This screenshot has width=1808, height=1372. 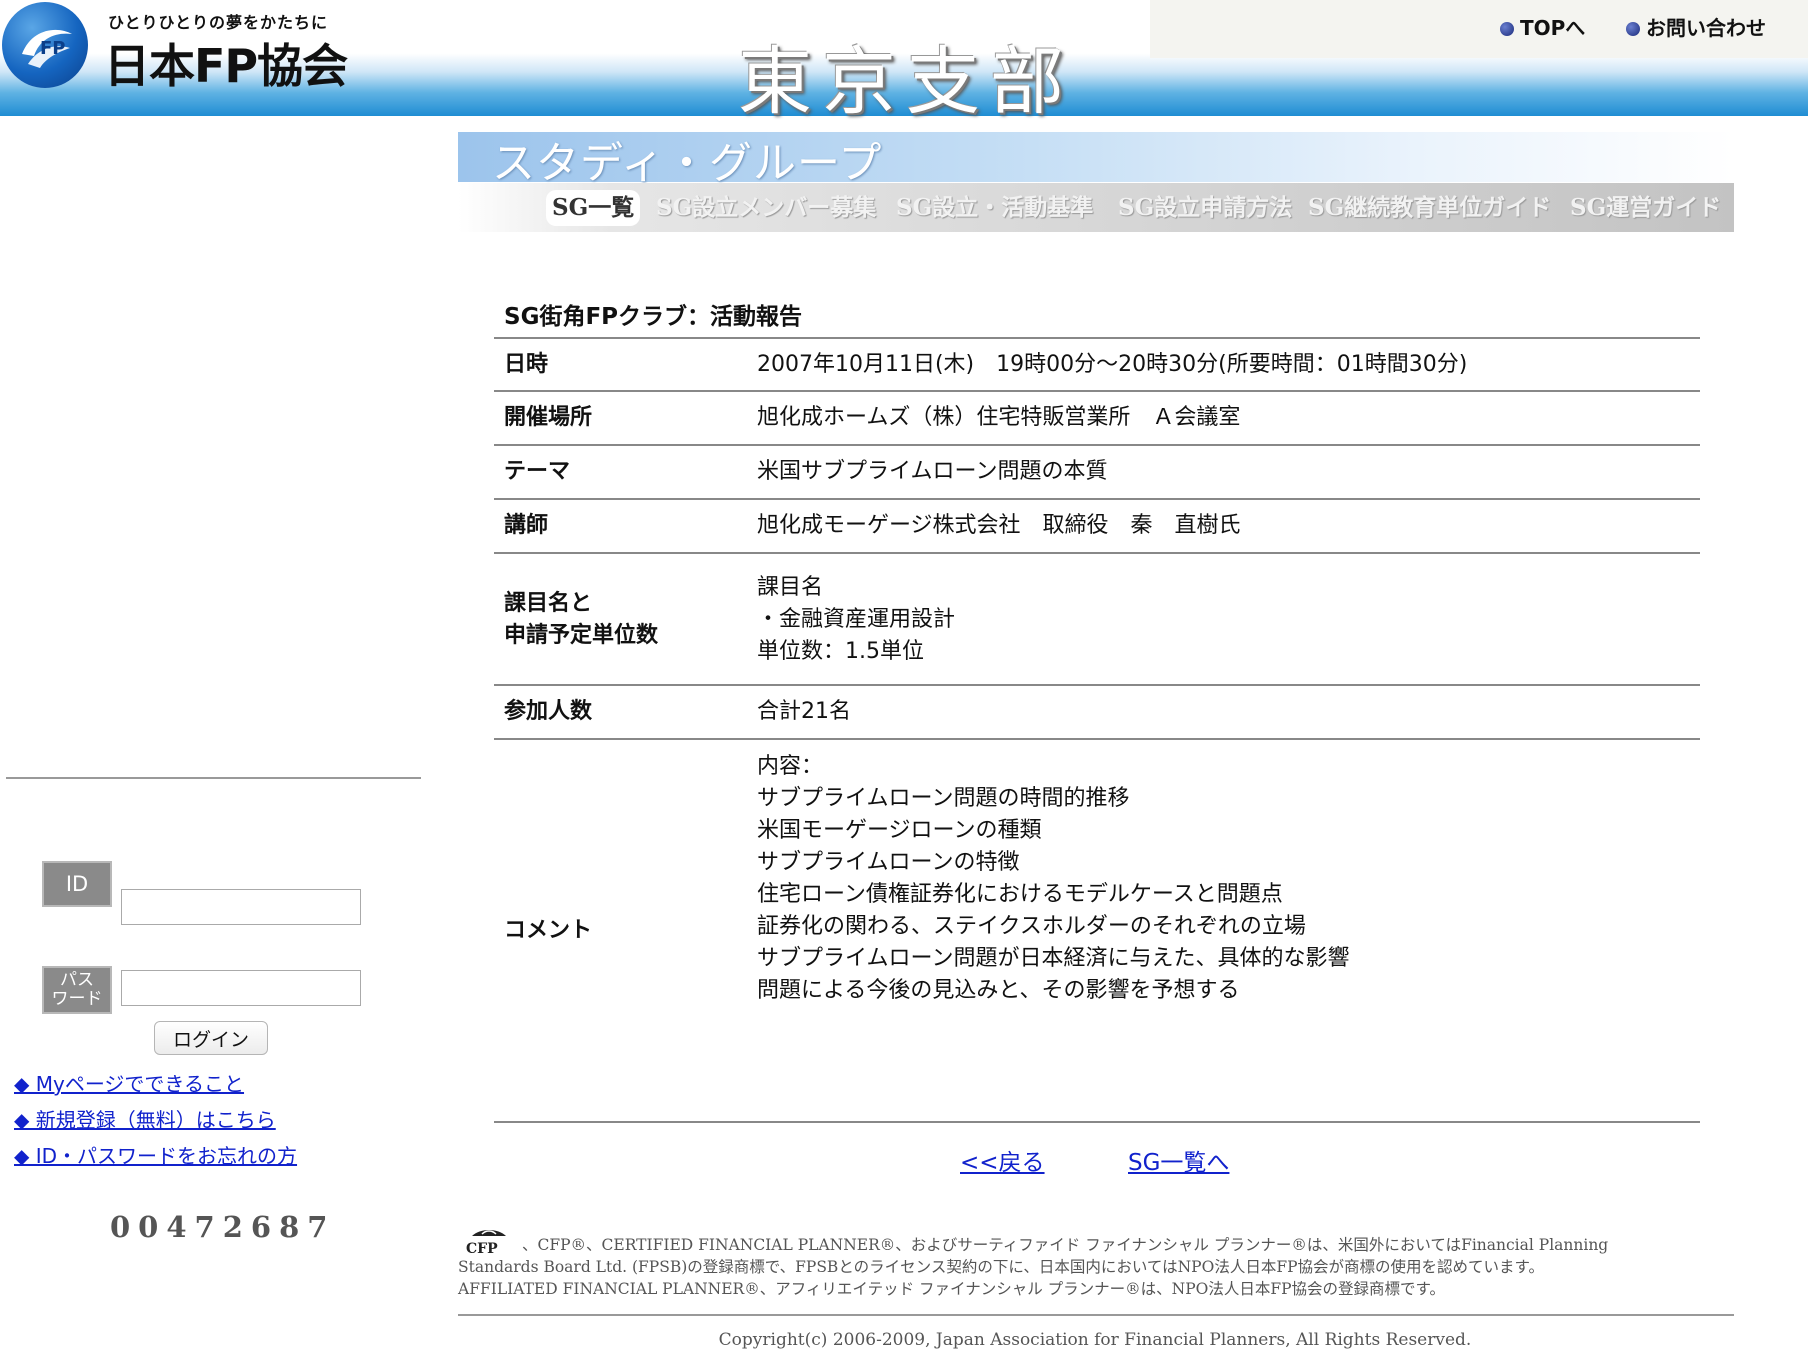 I want to click on footer-divider, so click(x=1096, y=1315).